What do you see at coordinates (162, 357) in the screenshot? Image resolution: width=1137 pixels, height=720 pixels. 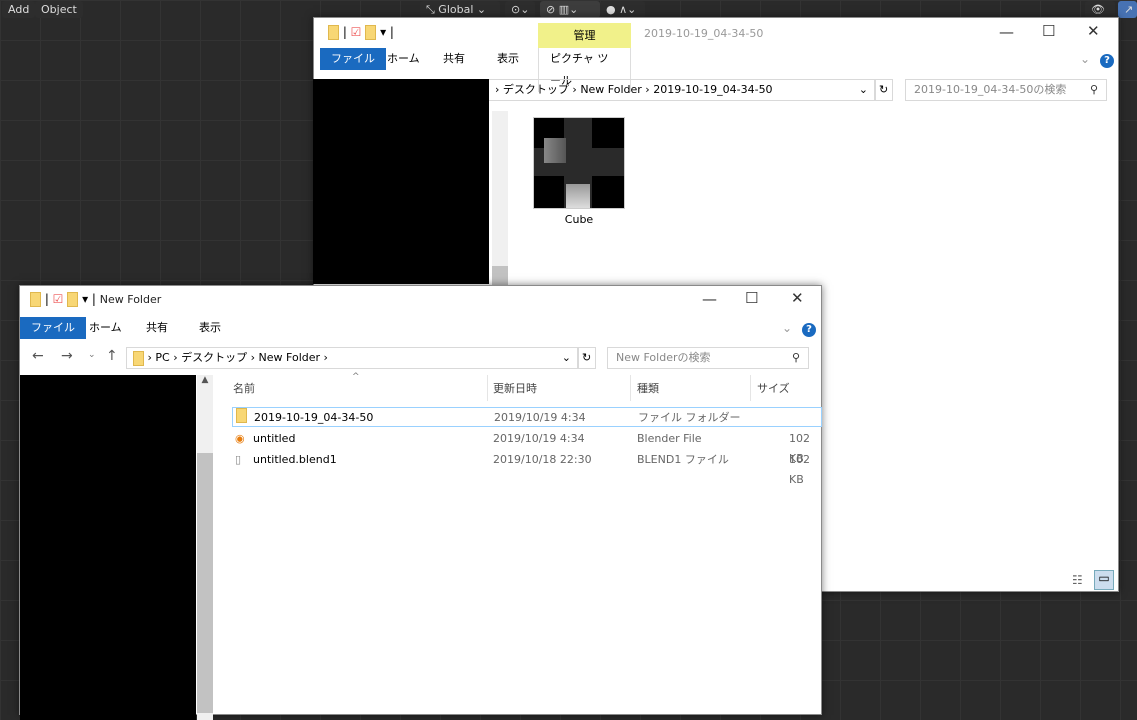 I see `breadcrumb-pc: PC` at bounding box center [162, 357].